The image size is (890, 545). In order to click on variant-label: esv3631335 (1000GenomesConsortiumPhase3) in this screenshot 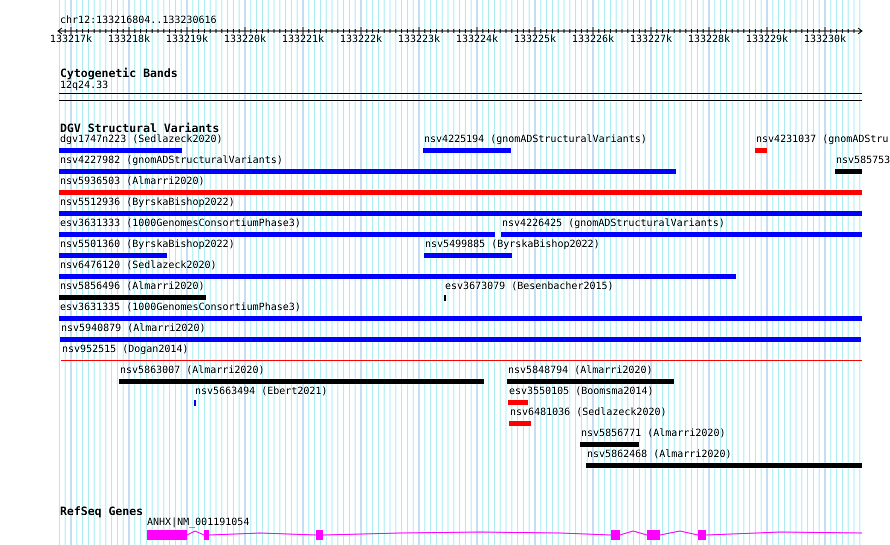, I will do `click(180, 308)`.